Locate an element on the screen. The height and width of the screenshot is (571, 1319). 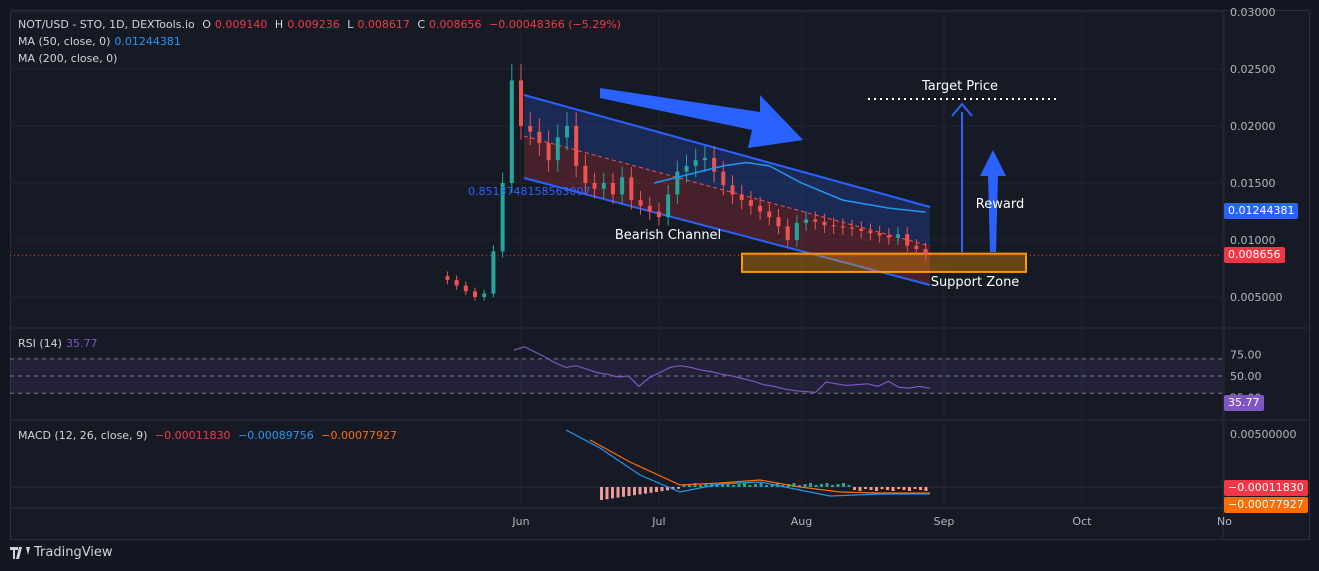
ma50-legend: MA (50, close, 0) 0.01244381 is located at coordinates (101, 42).